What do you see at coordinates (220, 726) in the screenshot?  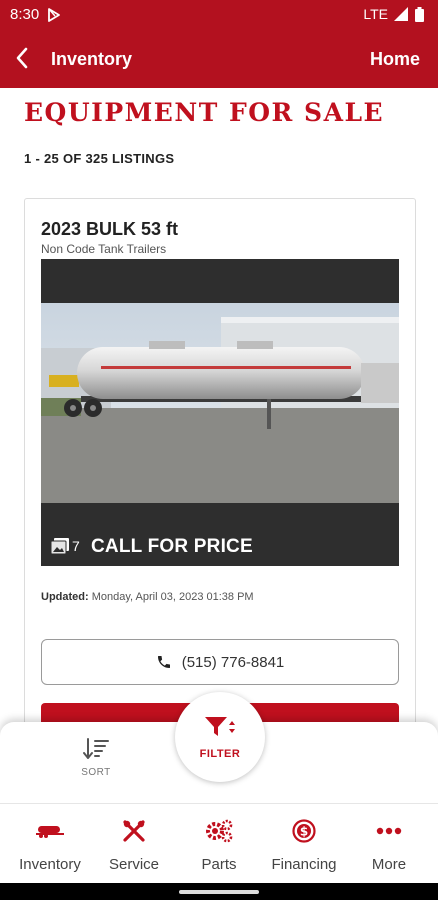 I see `filter-icon` at bounding box center [220, 726].